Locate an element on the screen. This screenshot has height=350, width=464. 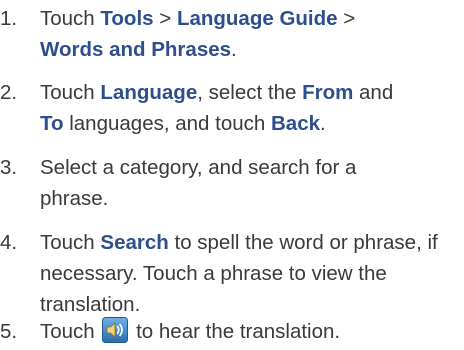
to-label: To is located at coordinates (52, 123).